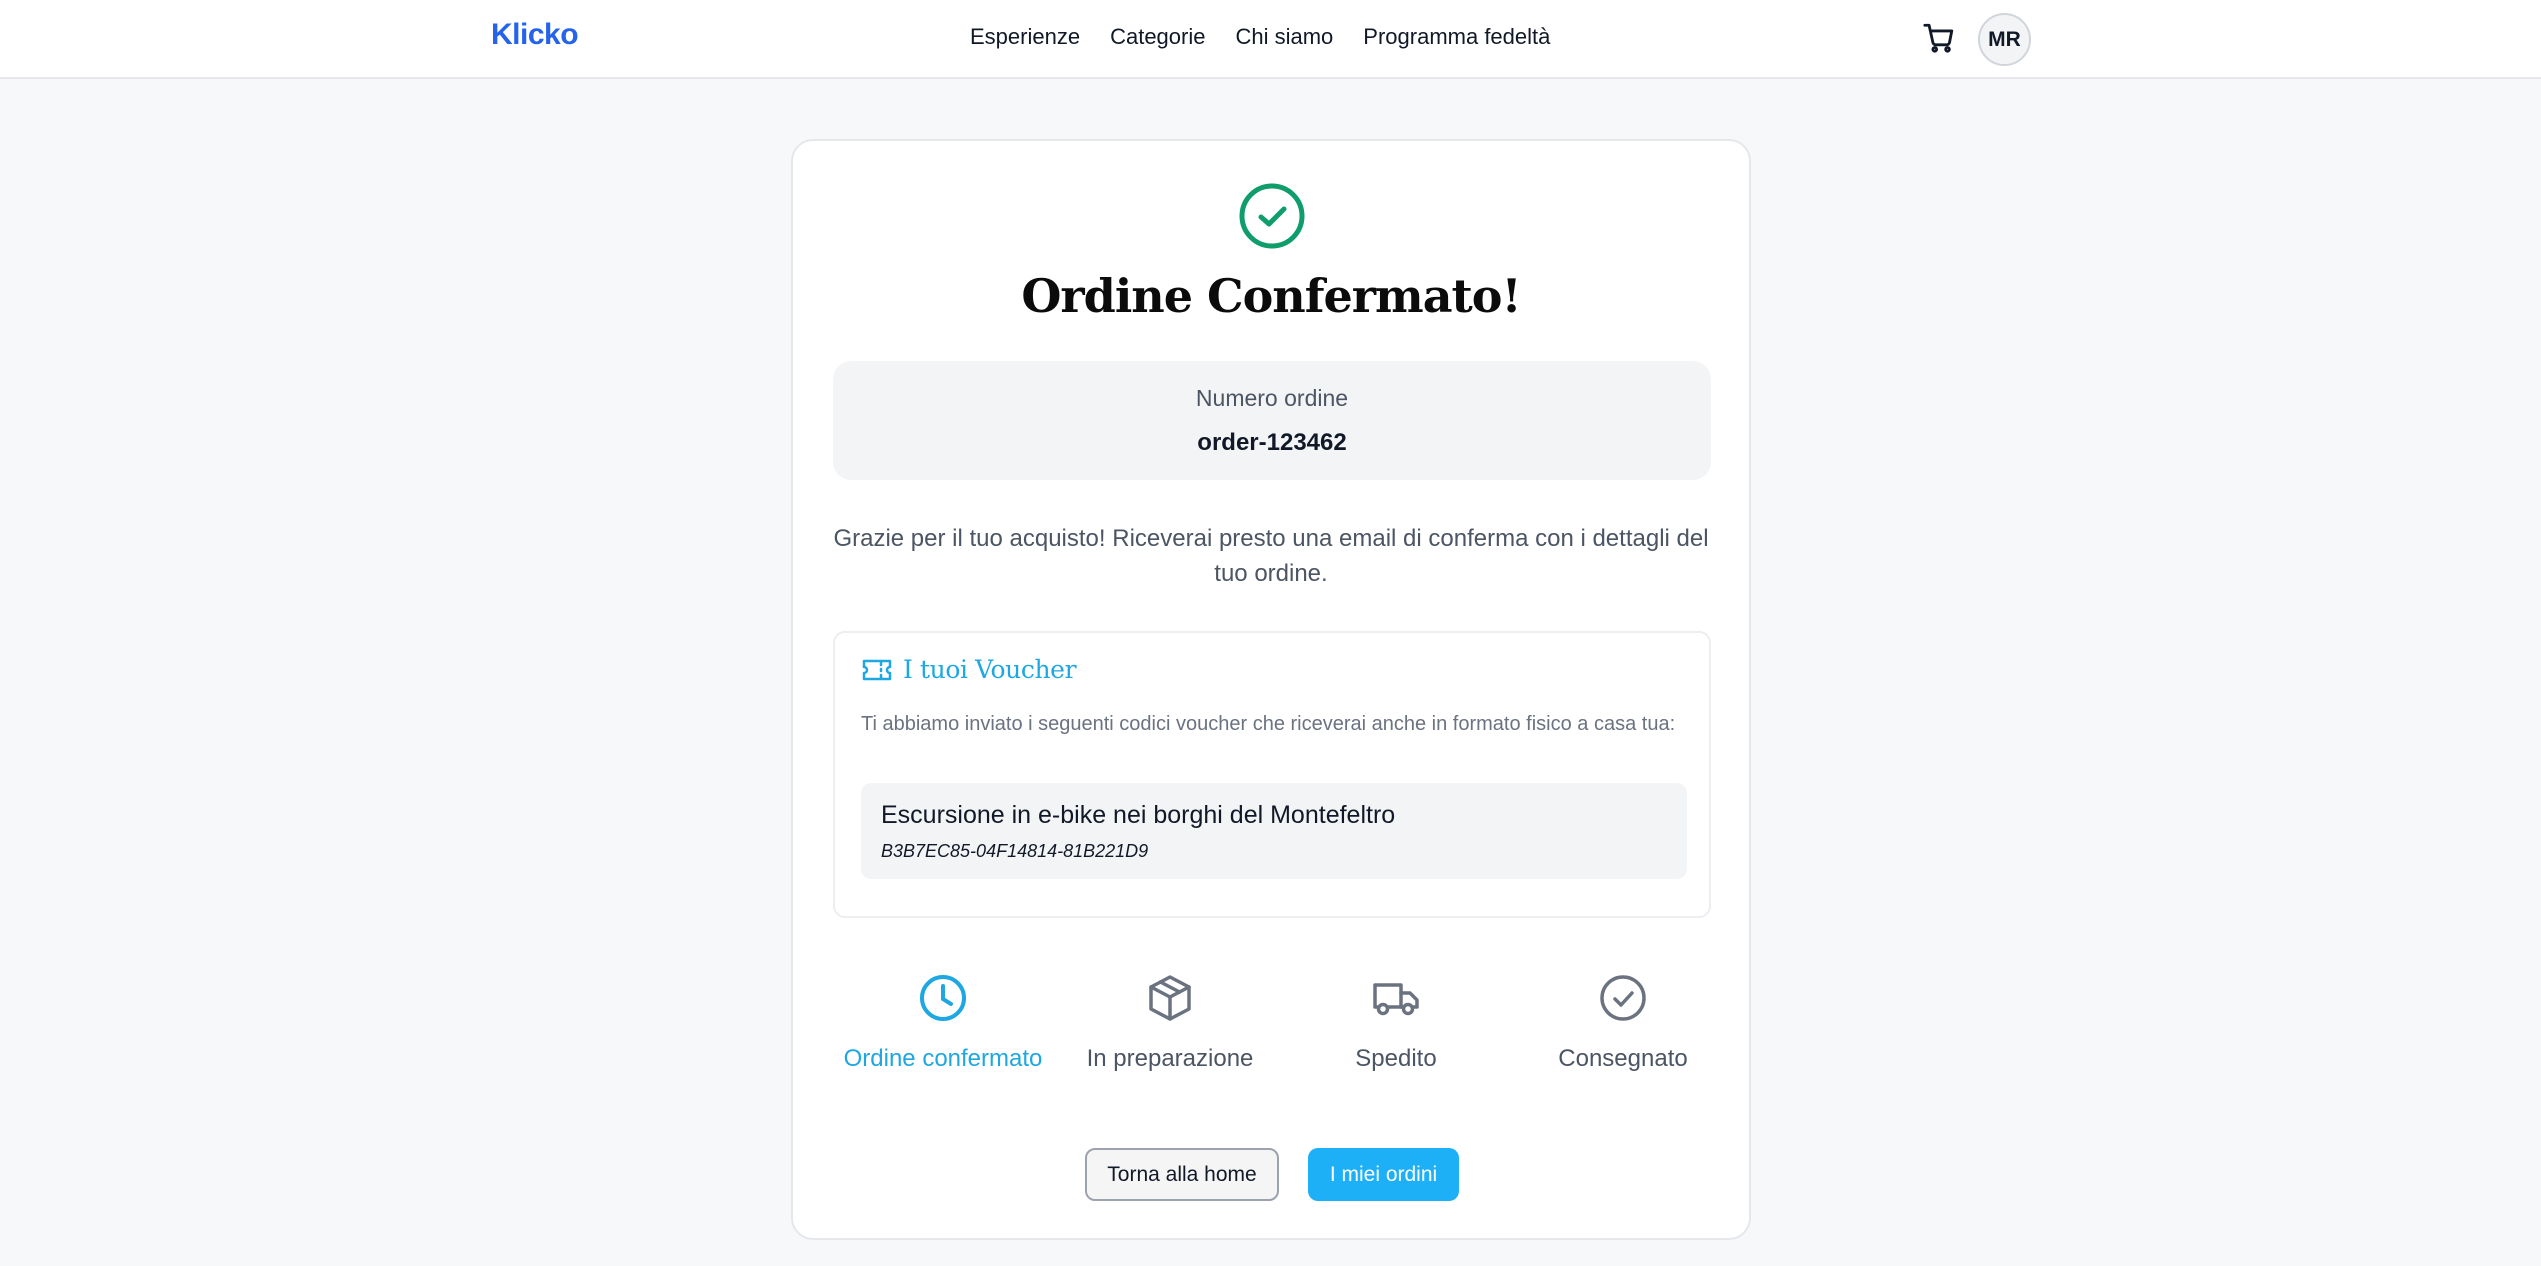  I want to click on truck-icon, so click(1396, 999).